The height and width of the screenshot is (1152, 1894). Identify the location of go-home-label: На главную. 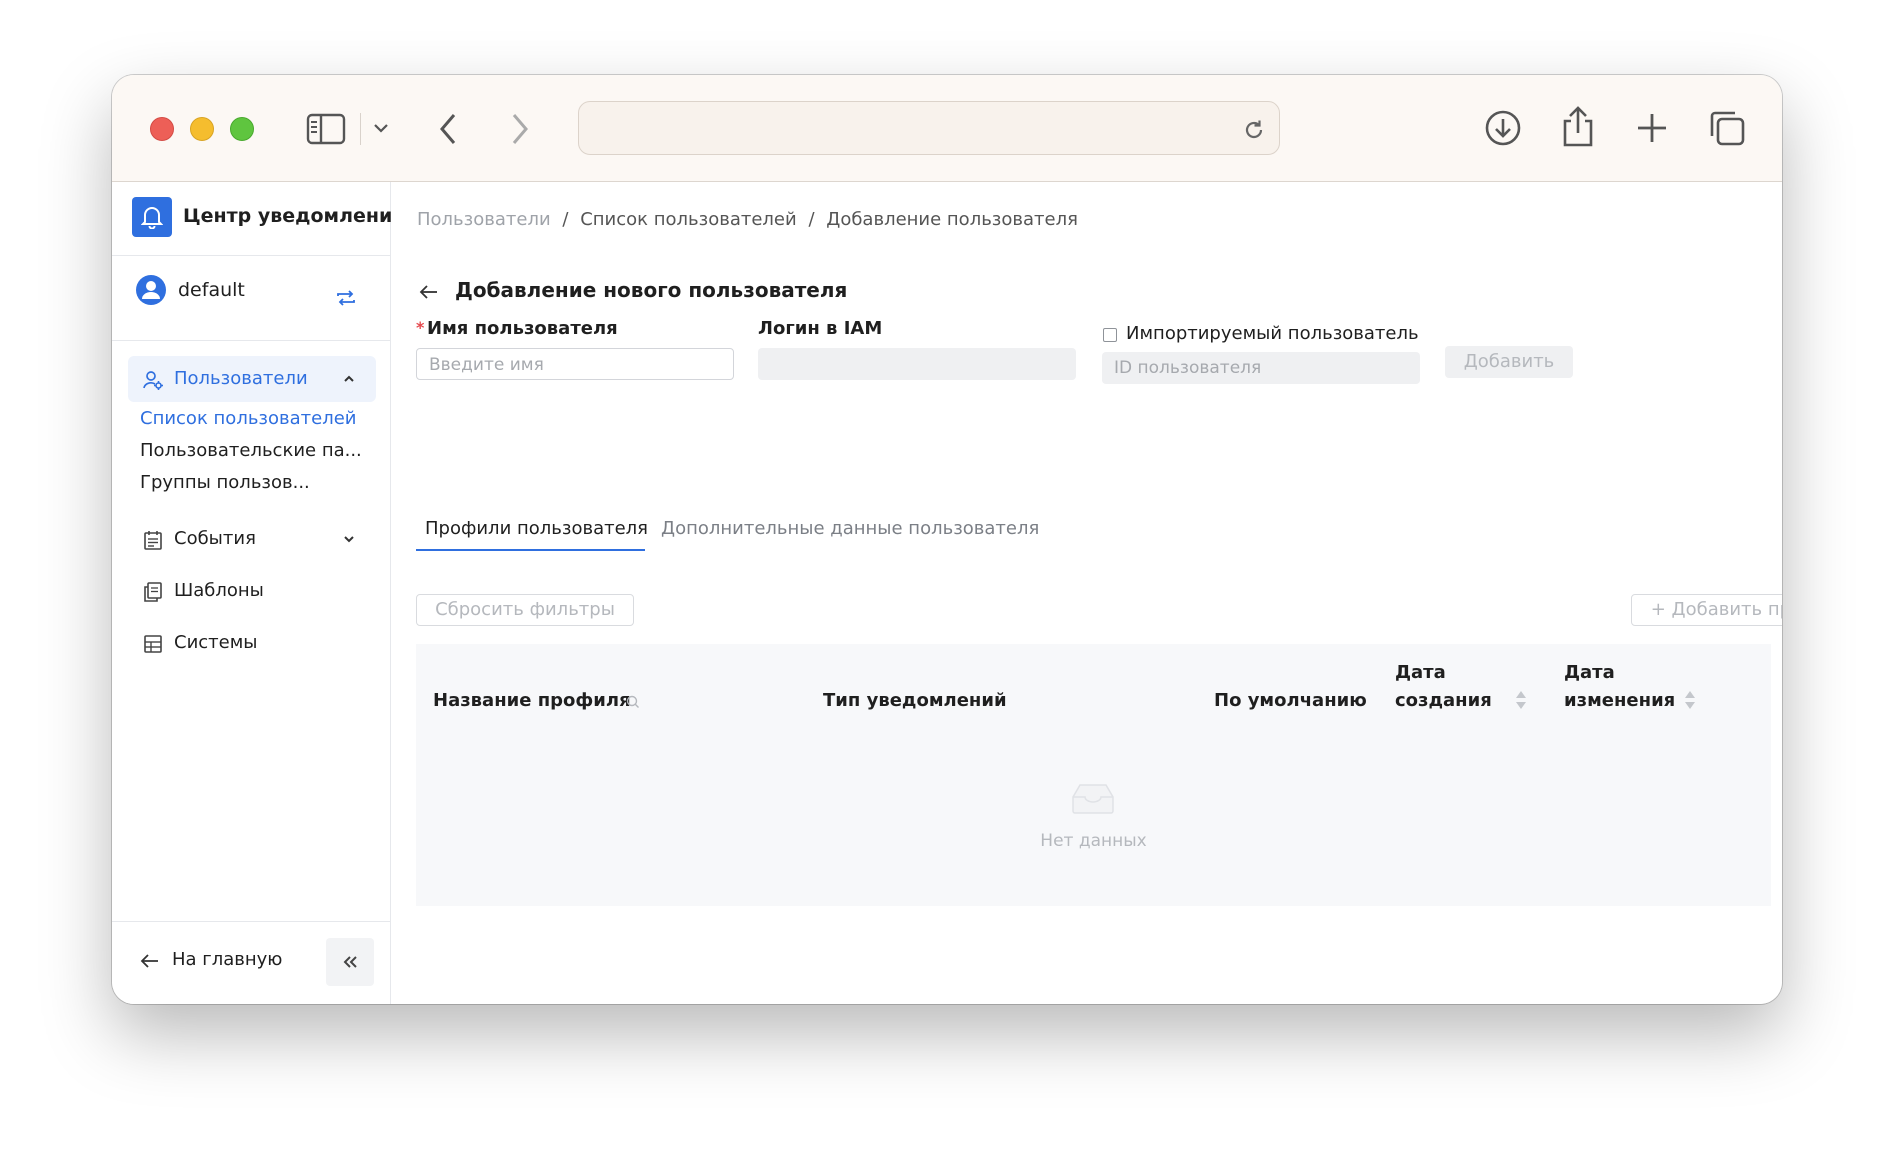
(227, 959).